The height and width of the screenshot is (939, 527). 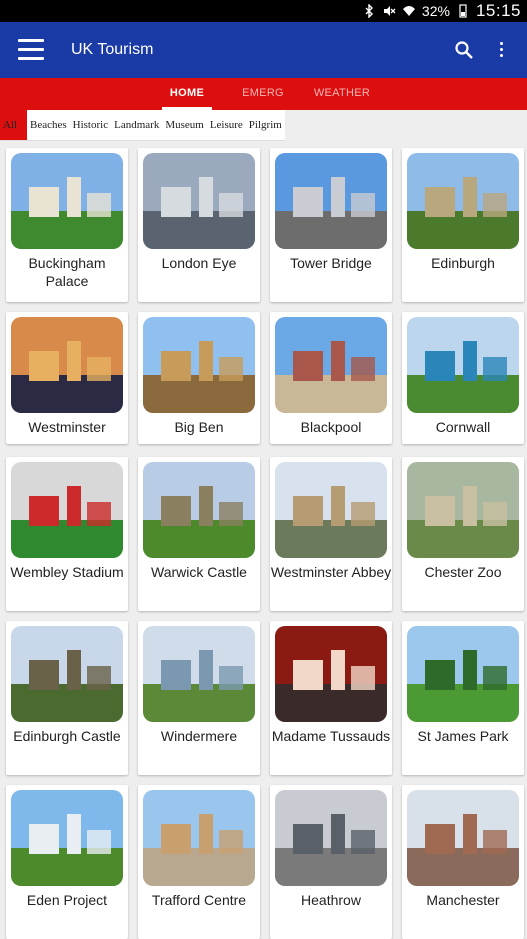 I want to click on place-name: Chester Zoo, so click(x=463, y=572).